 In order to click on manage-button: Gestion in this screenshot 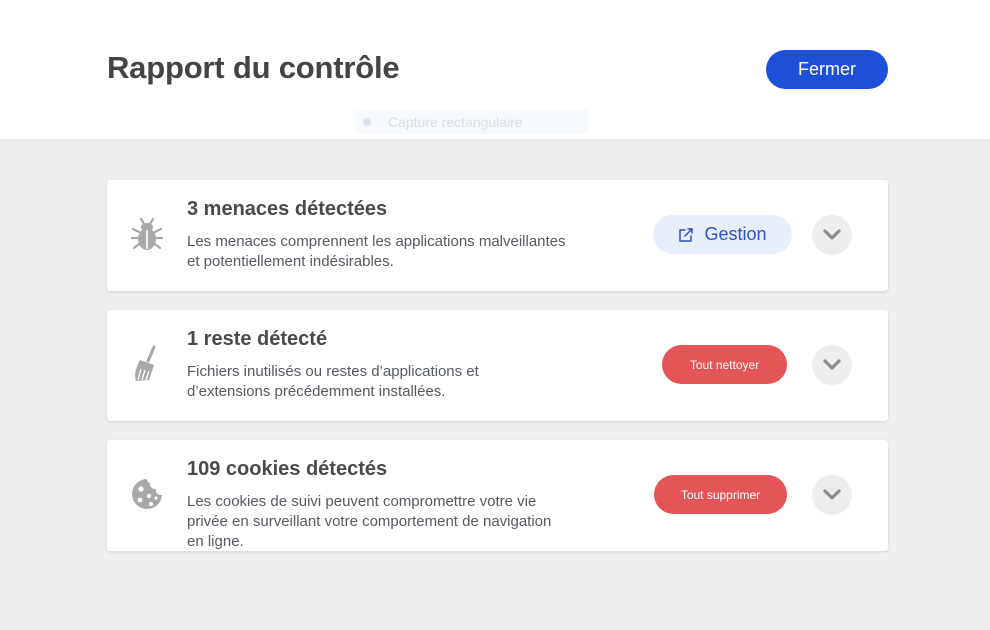, I will do `click(722, 234)`.